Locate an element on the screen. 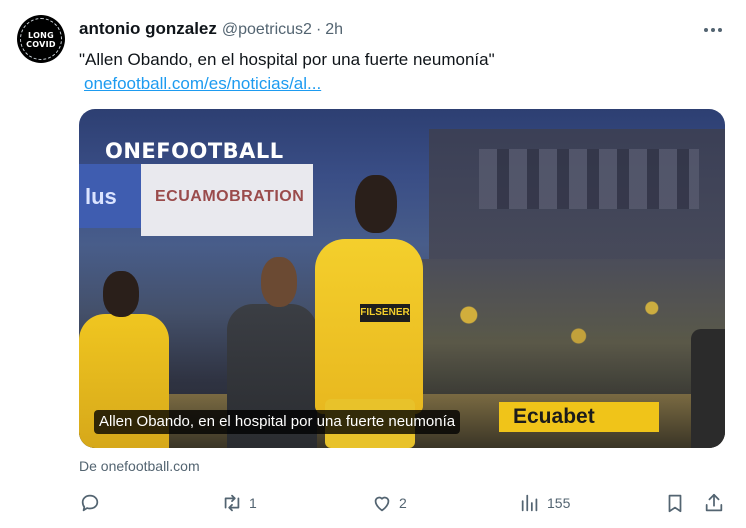 The width and height of the screenshot is (746, 528). like-button: 2 is located at coordinates (389, 503).